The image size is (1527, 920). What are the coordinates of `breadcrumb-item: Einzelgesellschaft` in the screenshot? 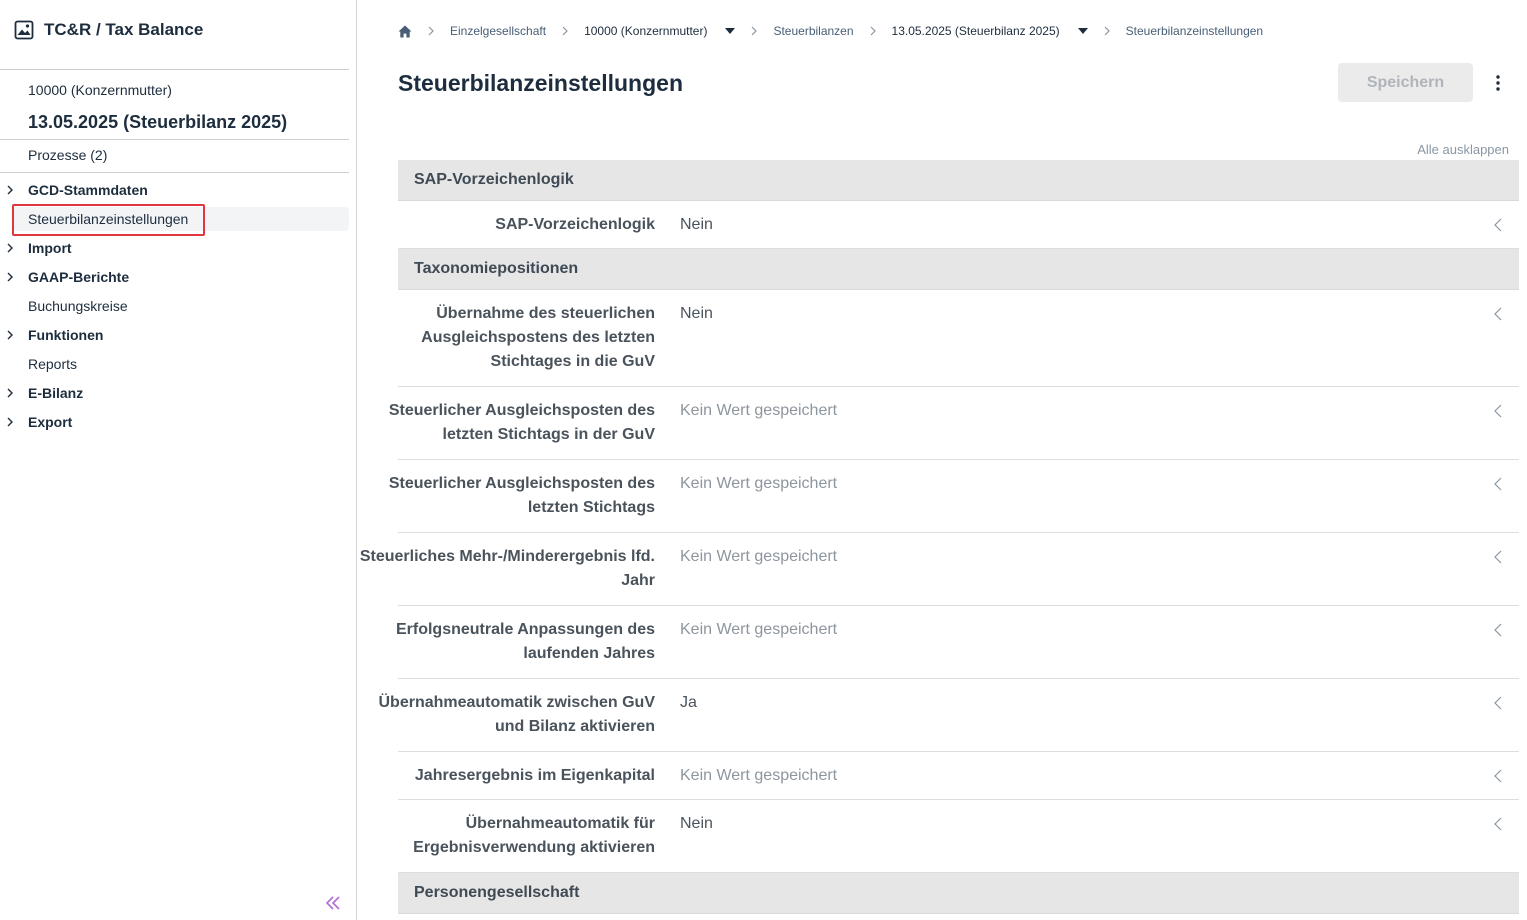 It's located at (498, 31).